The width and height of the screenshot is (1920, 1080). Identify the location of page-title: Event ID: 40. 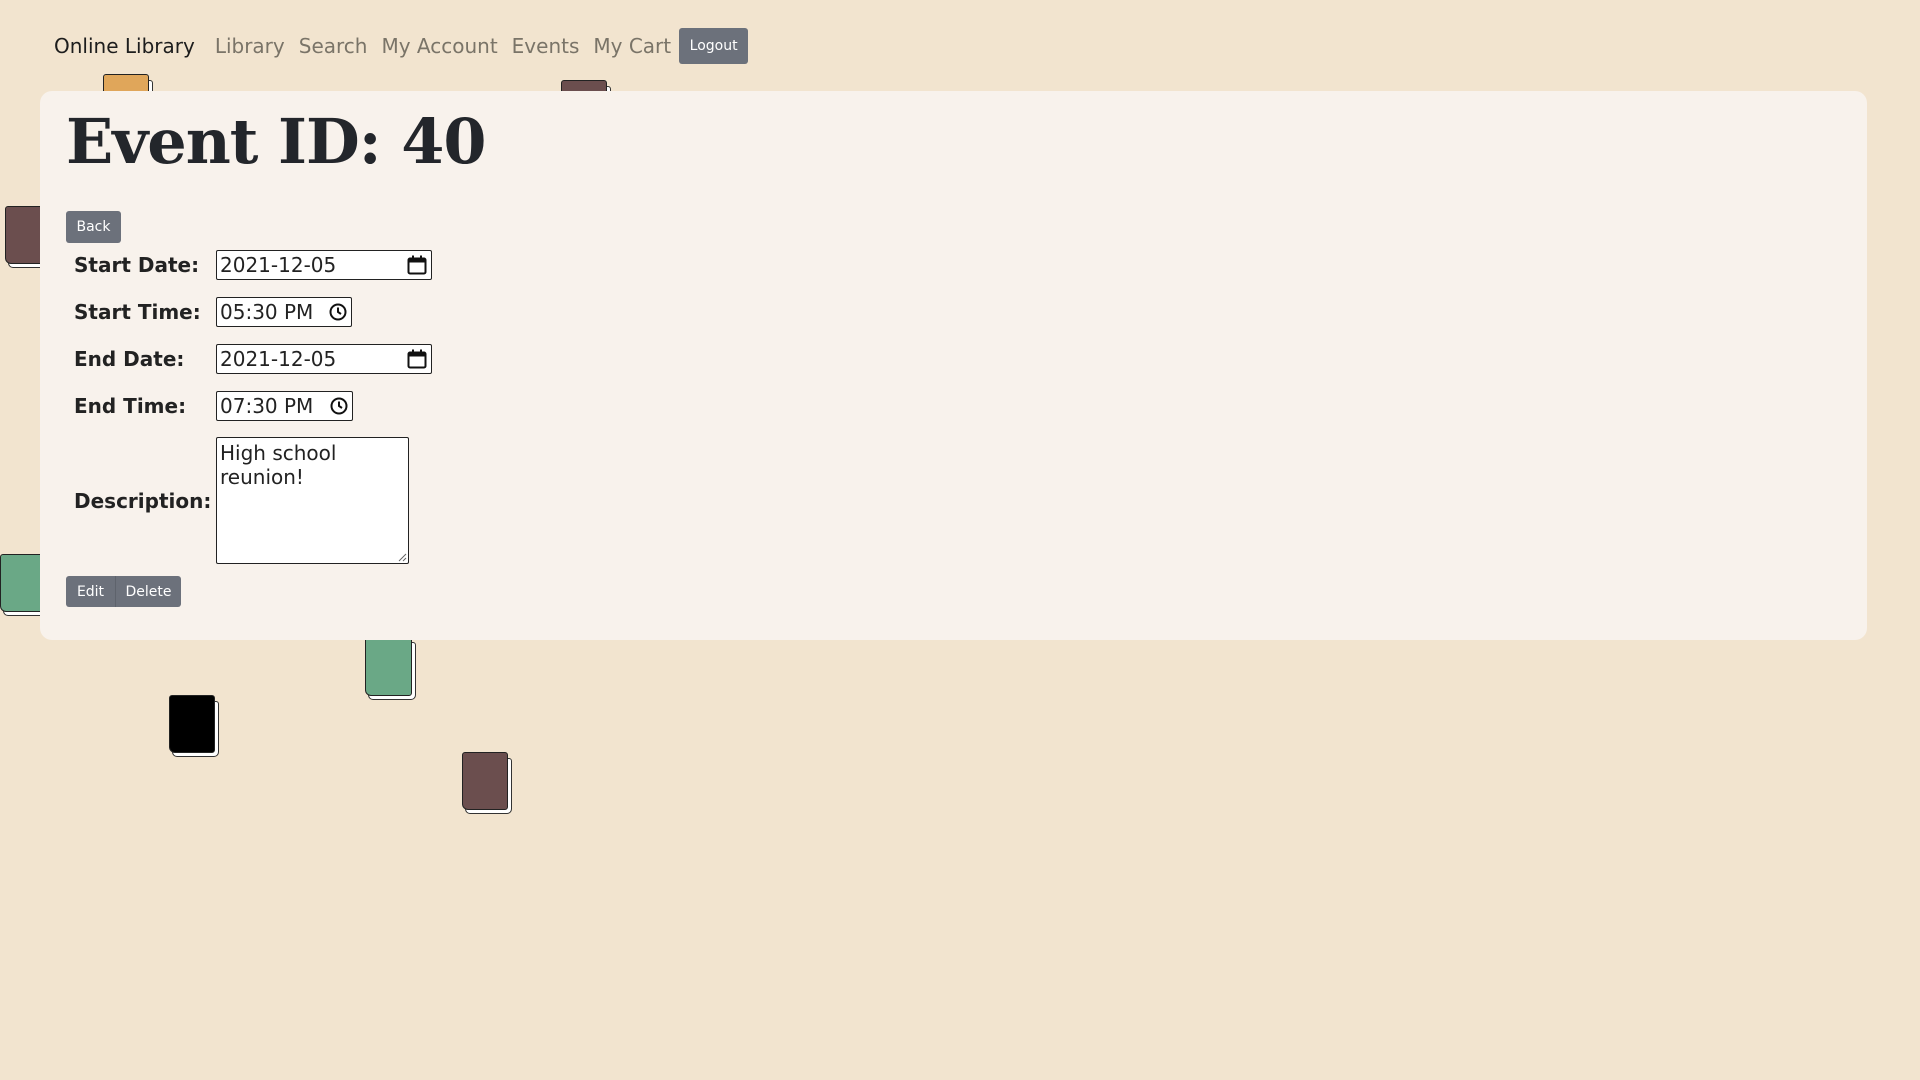
(276, 141).